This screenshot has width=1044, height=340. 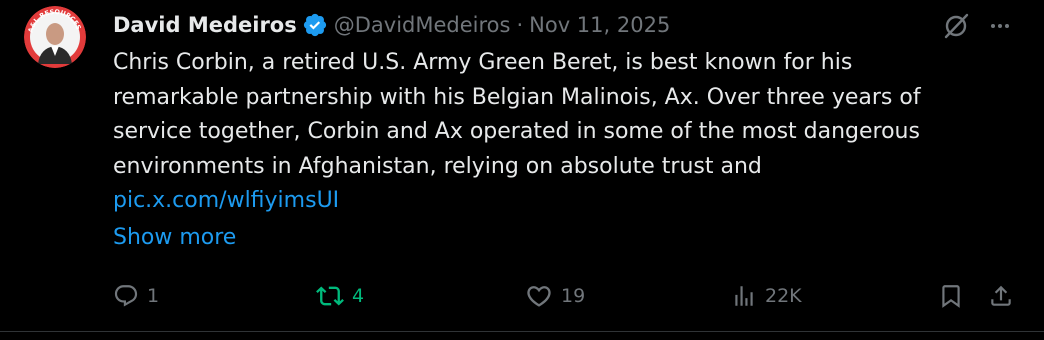 I want to click on repost-count: 4, so click(x=358, y=296).